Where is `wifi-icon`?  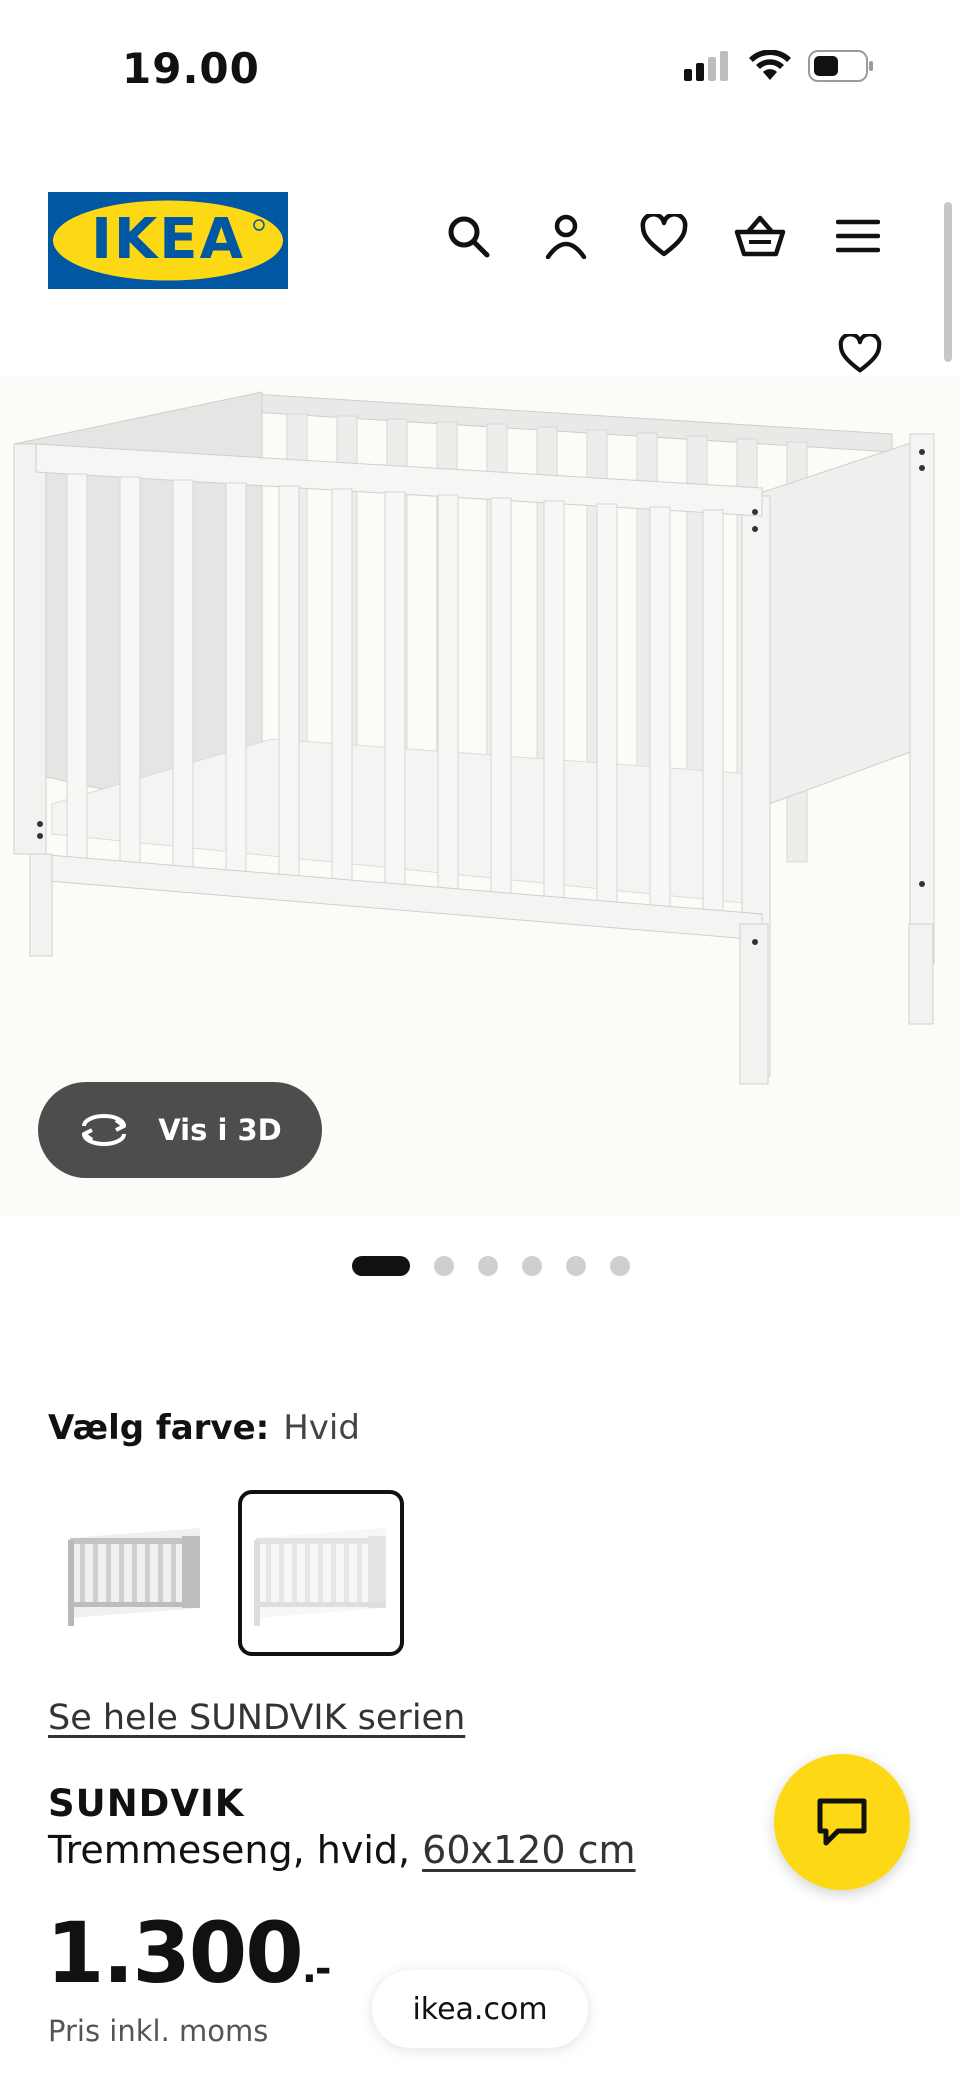 wifi-icon is located at coordinates (770, 65).